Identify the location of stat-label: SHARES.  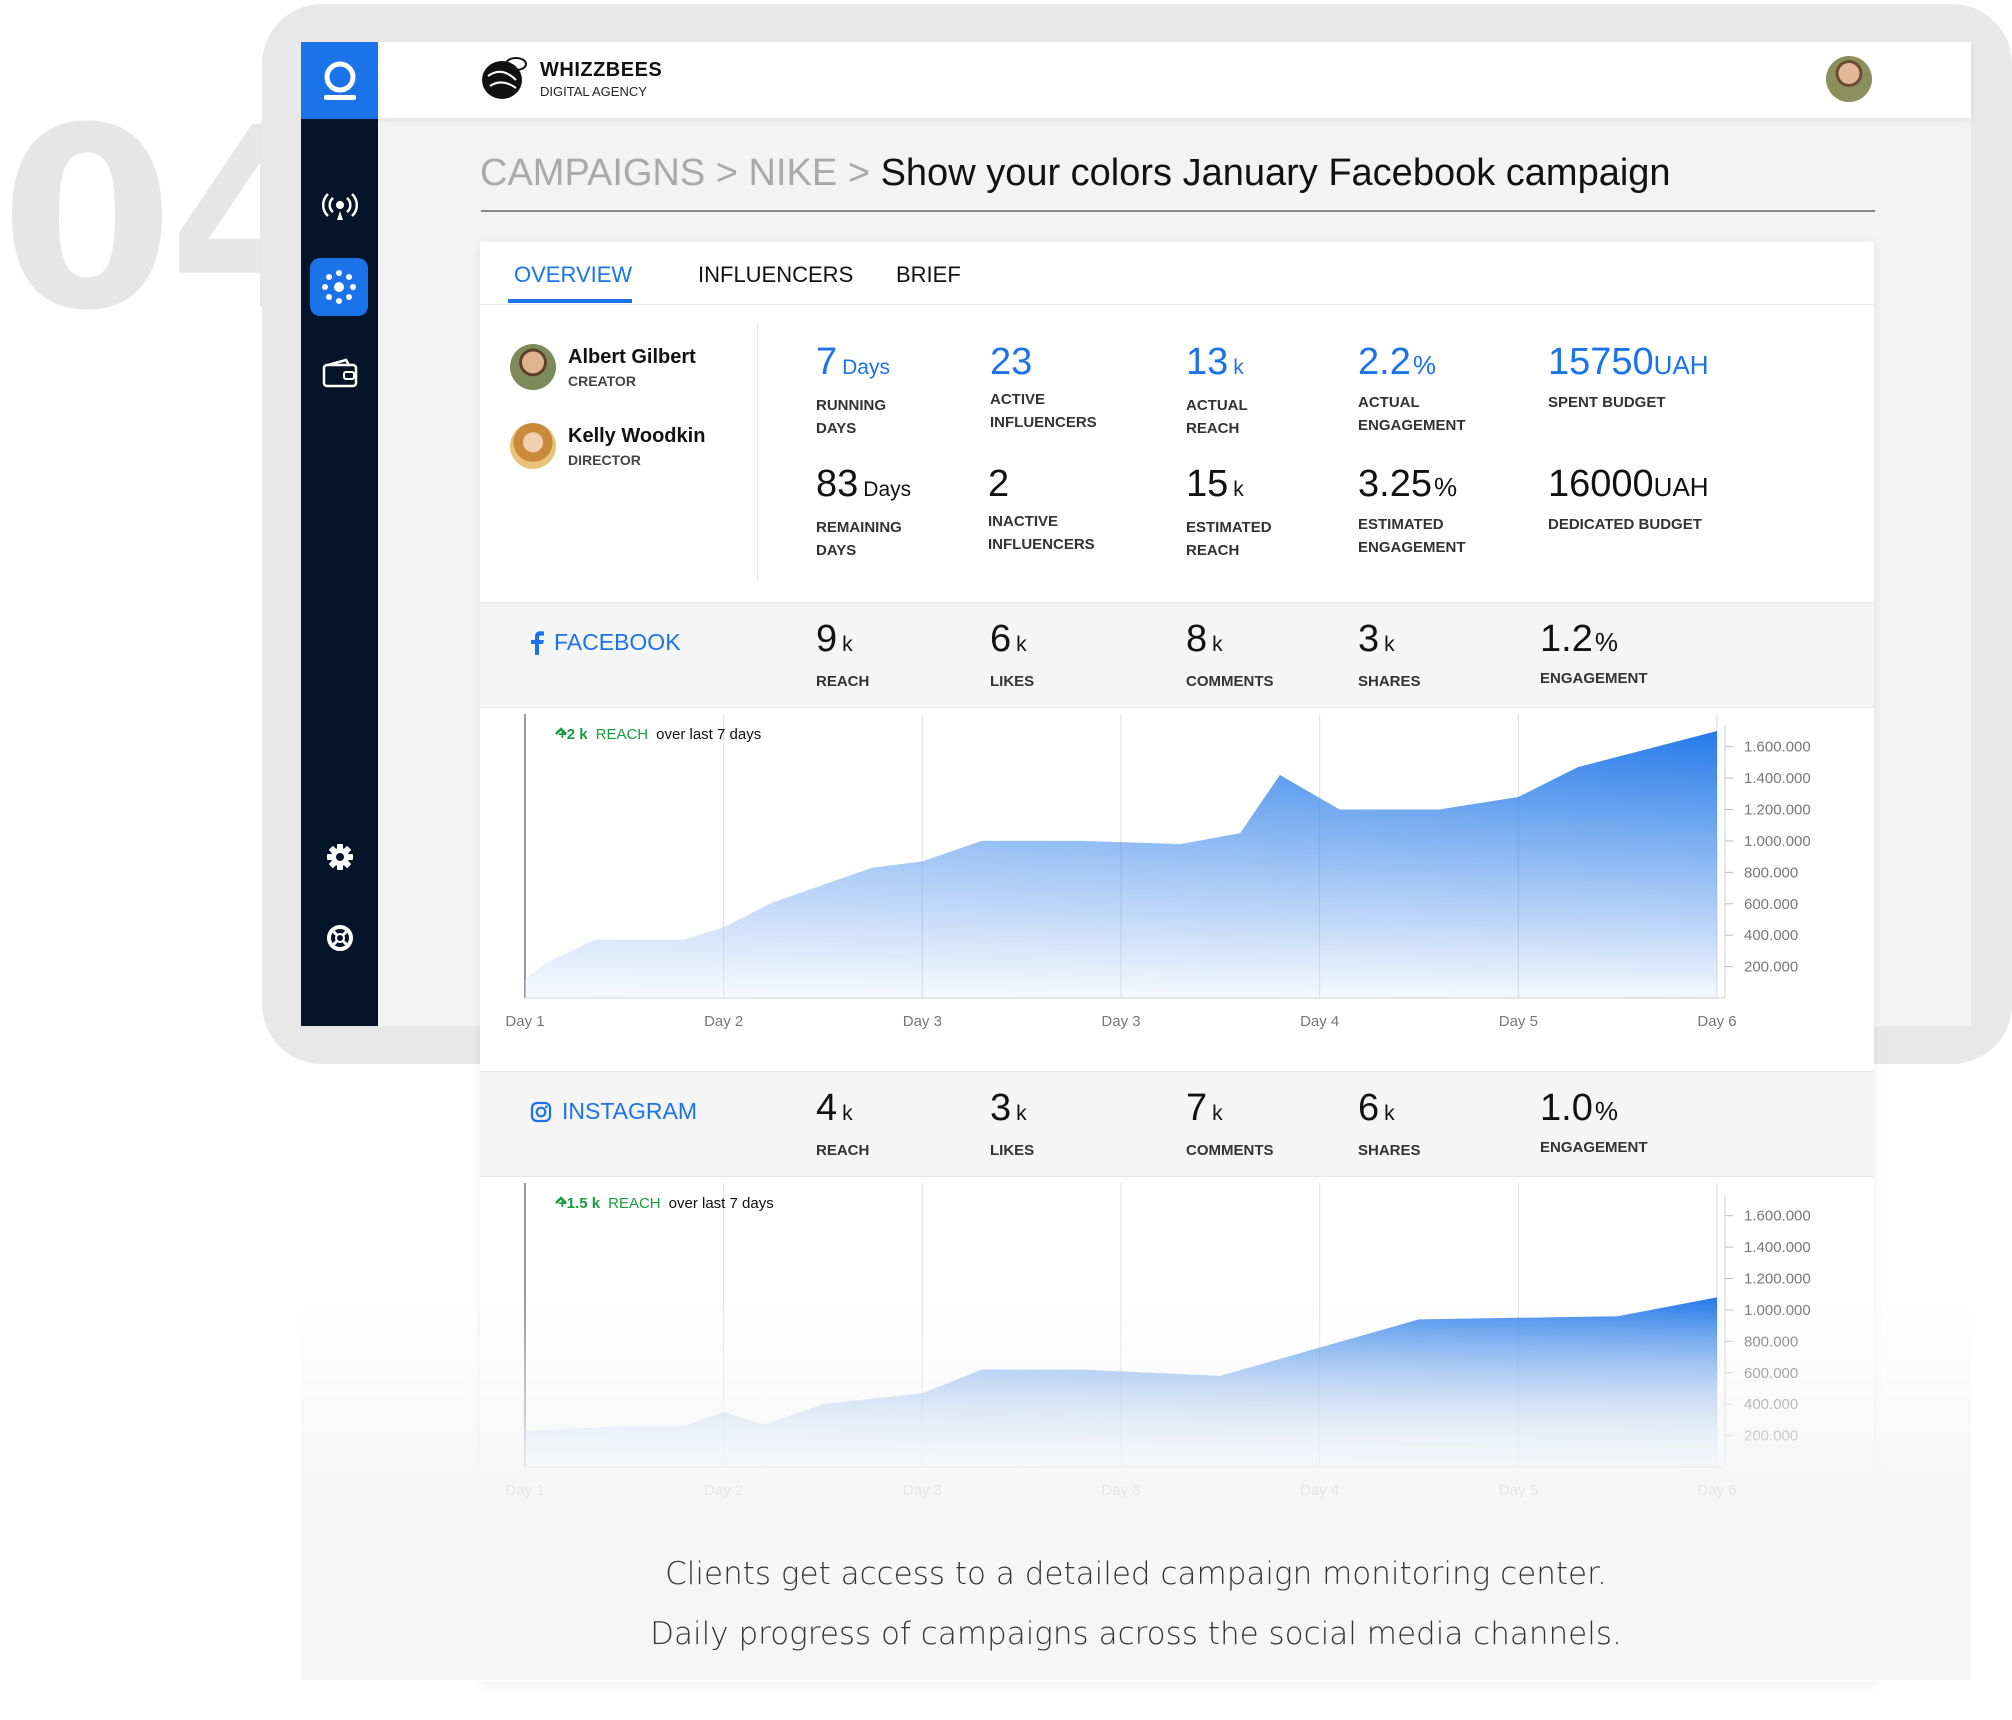
(1389, 681).